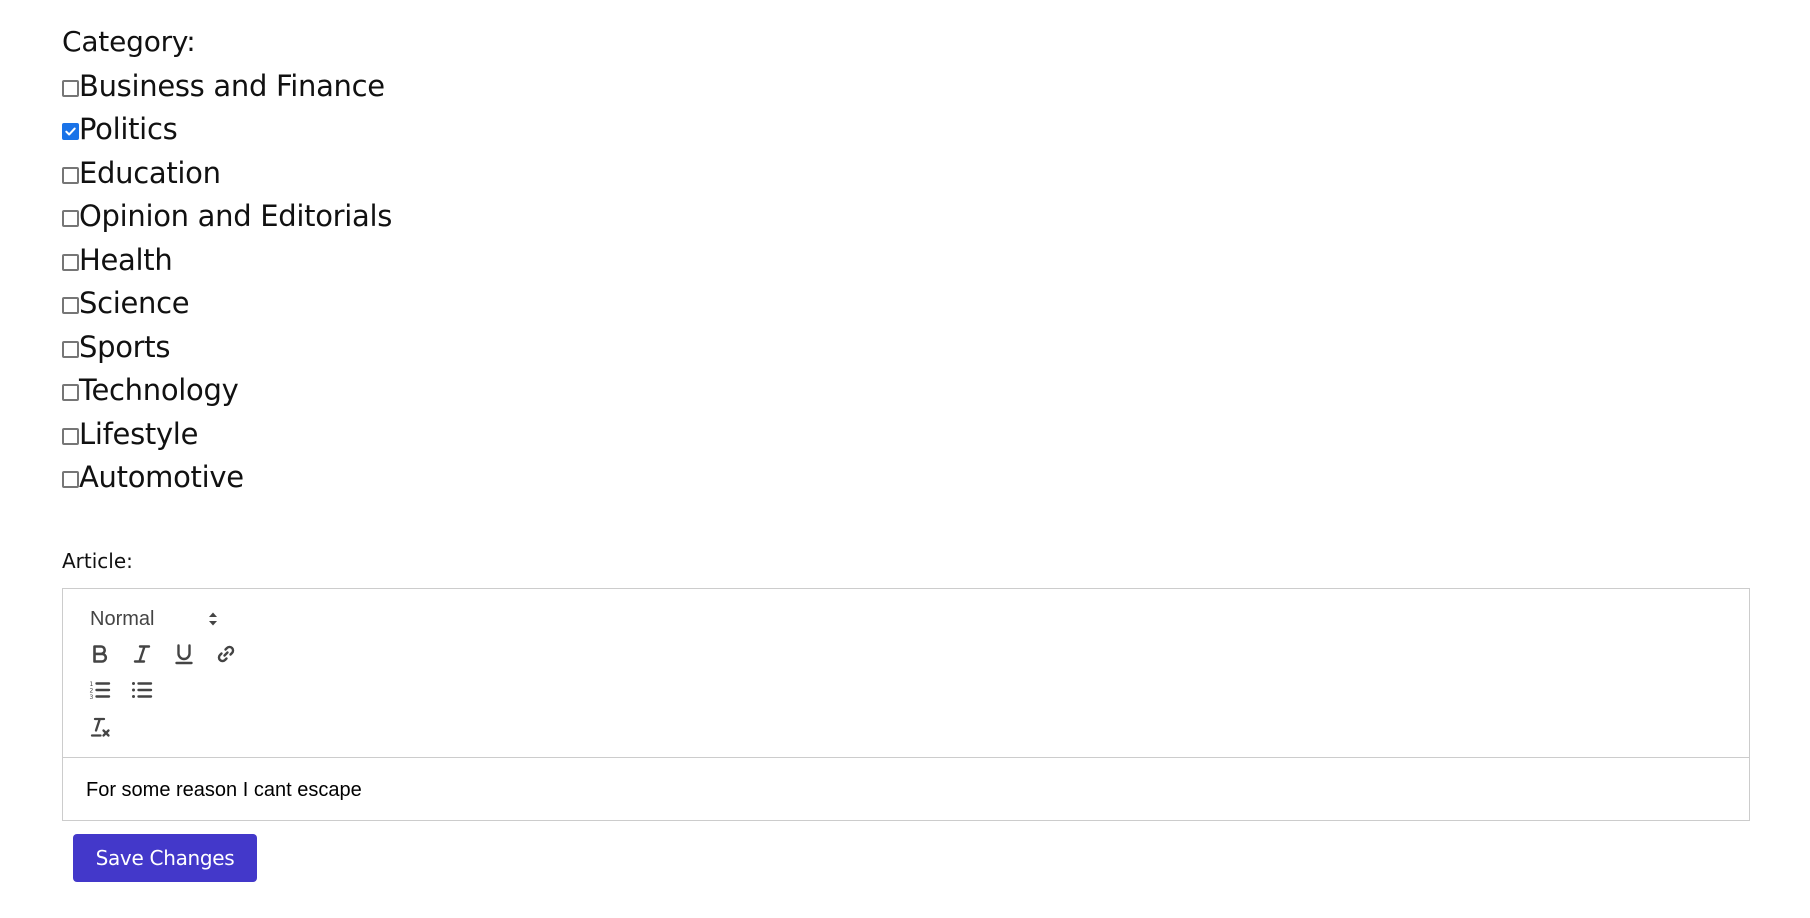  What do you see at coordinates (184, 654) in the screenshot?
I see `underline-icon` at bounding box center [184, 654].